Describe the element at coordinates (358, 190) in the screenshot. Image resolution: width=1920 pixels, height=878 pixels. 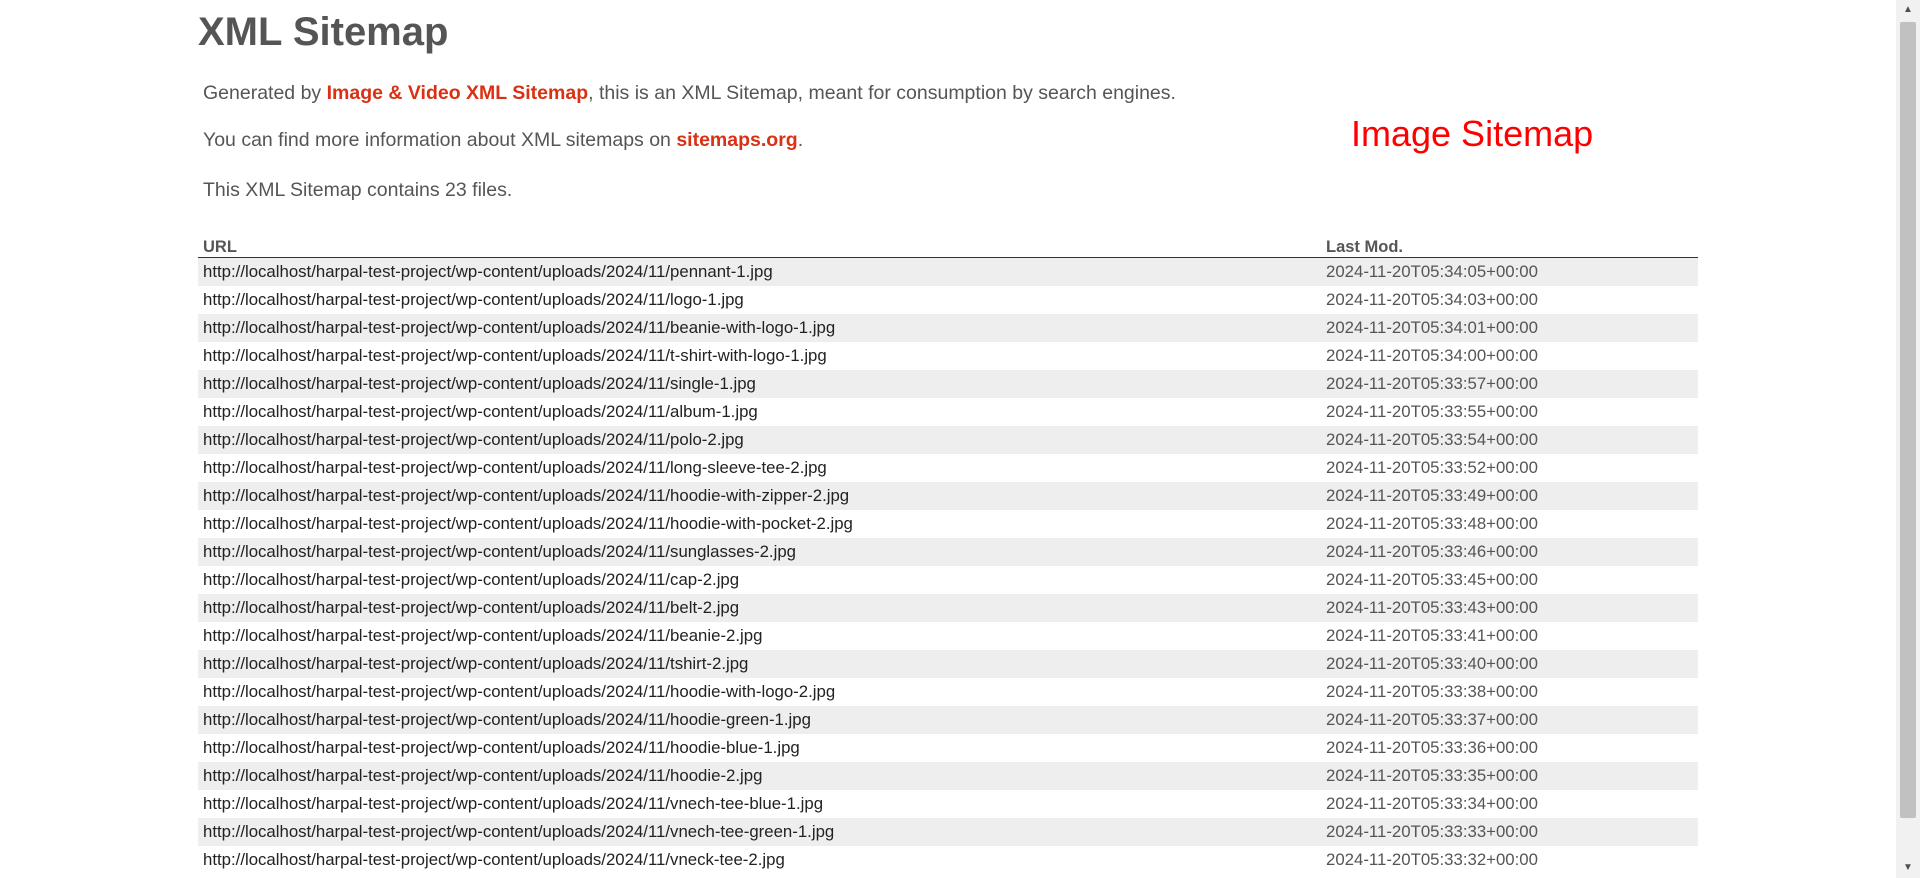
I see `file-count-text: This XML Sitemap contains 23 files.` at that location.